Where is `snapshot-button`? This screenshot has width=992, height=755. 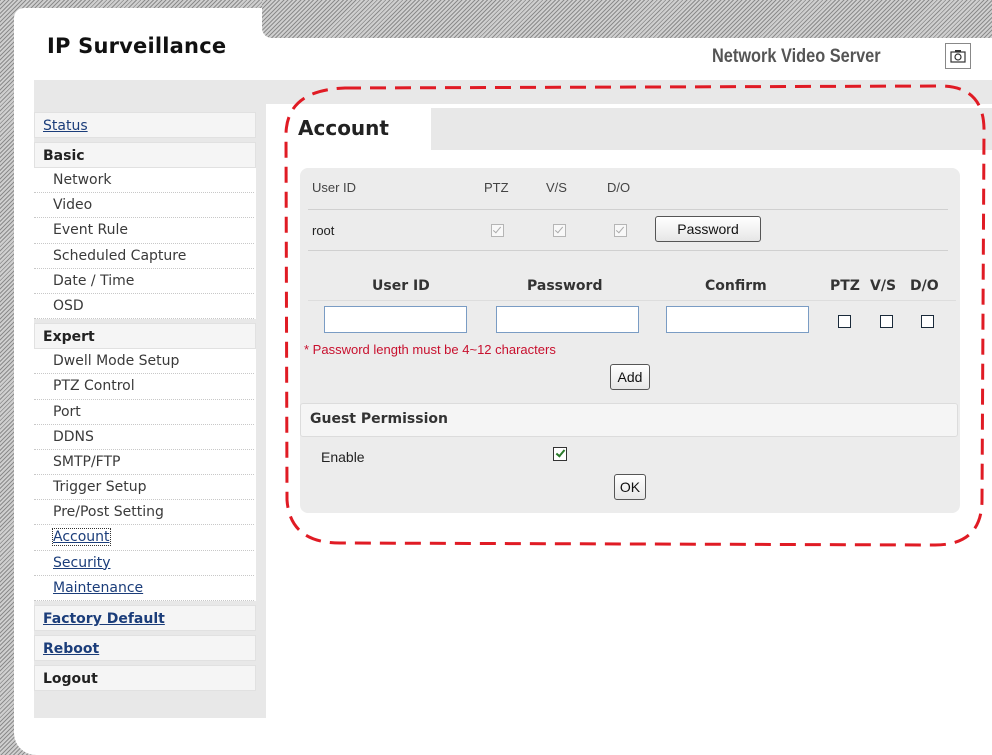
snapshot-button is located at coordinates (958, 56).